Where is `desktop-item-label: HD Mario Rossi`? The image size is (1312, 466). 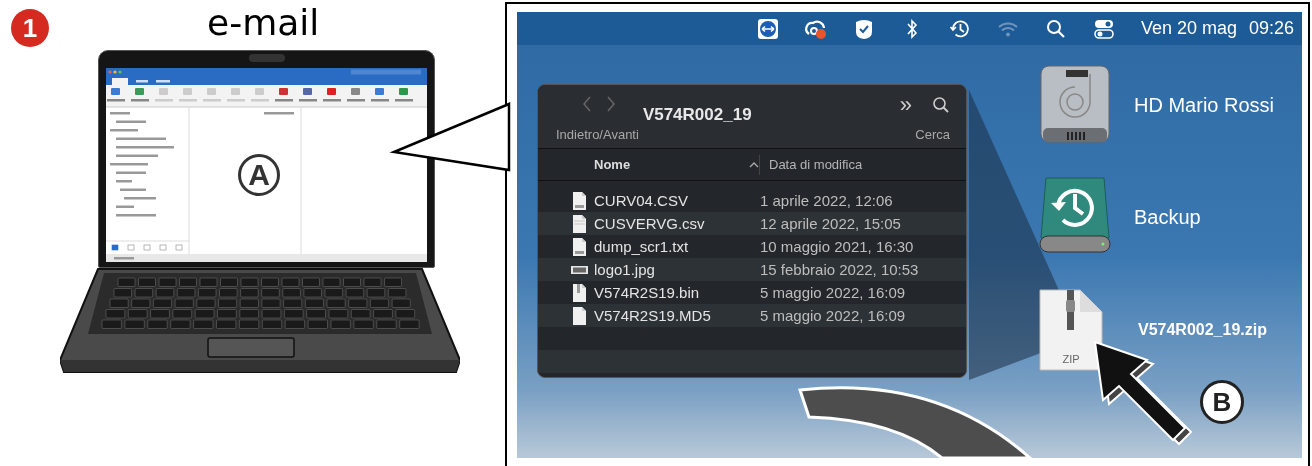
desktop-item-label: HD Mario Rossi is located at coordinates (1204, 105).